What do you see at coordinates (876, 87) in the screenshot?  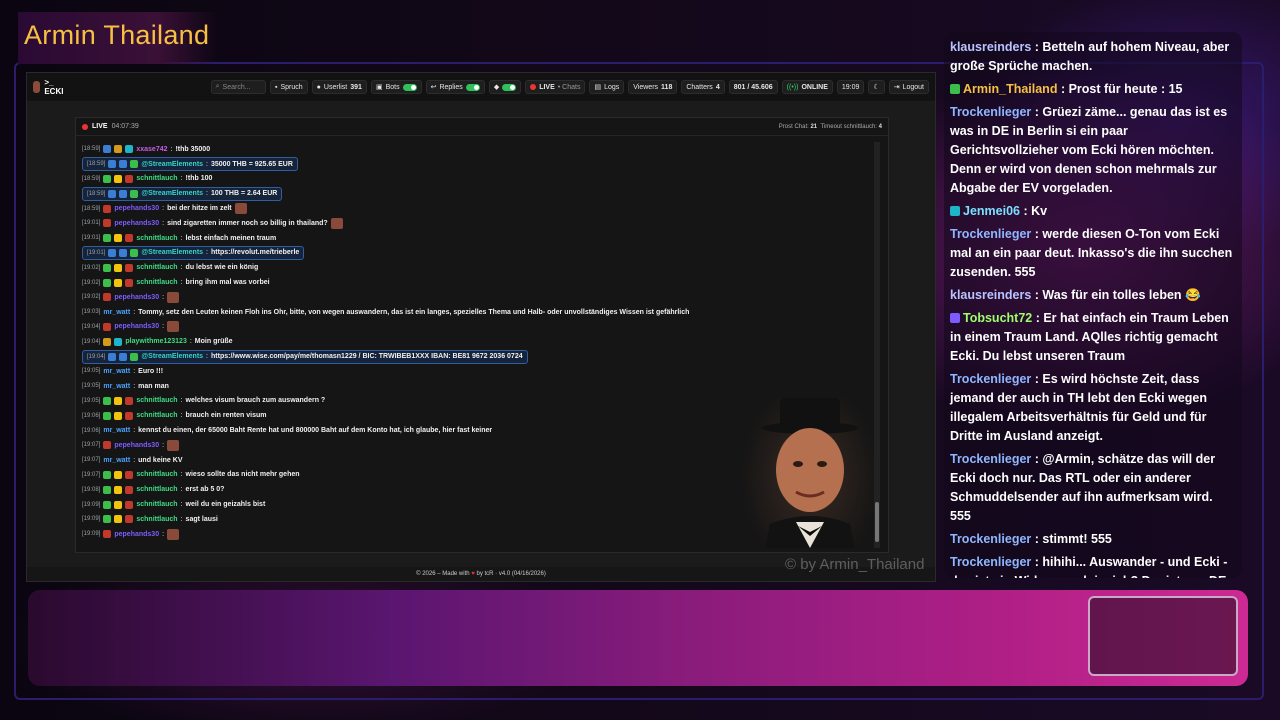 I see `theme-toggle-button: ☾` at bounding box center [876, 87].